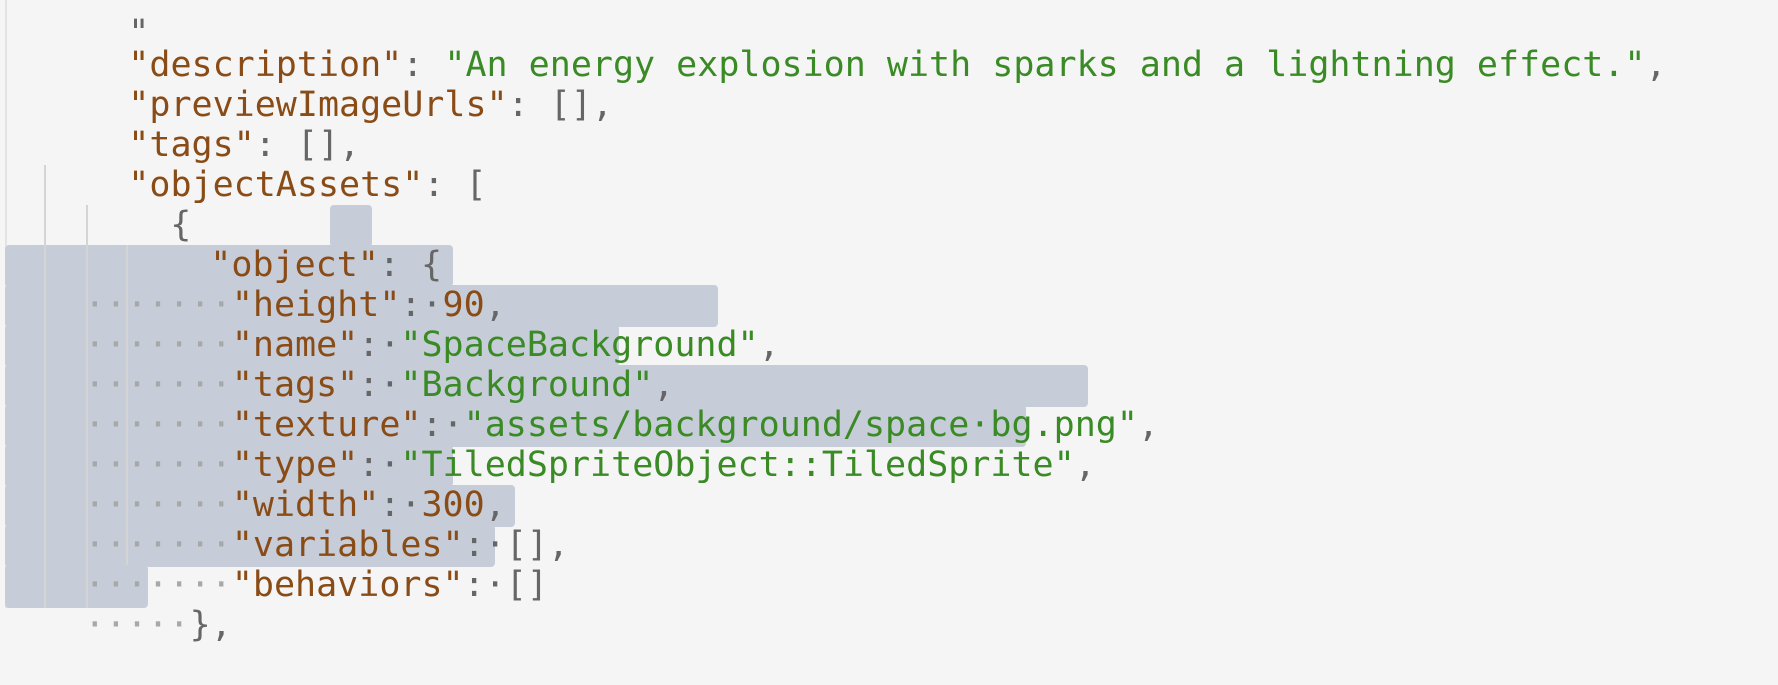 The width and height of the screenshot is (1778, 685). I want to click on code-line: ·······"height":·90,, so click(252, 285).